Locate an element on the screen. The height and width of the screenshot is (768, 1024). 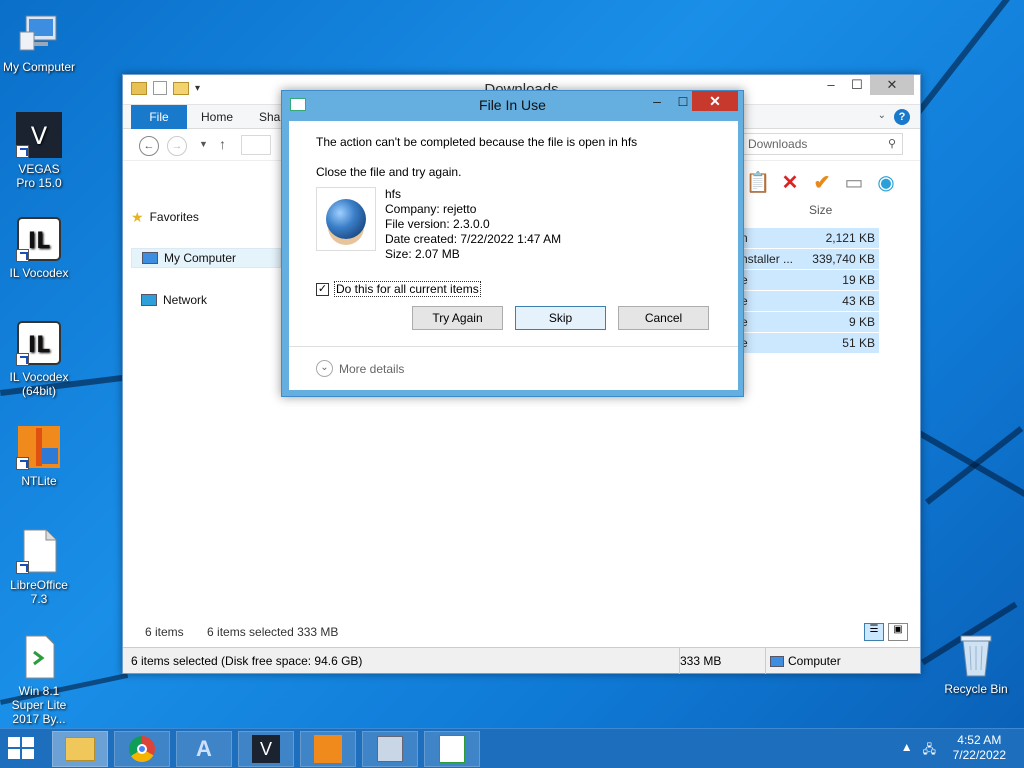
maximize-button: ☐ is located at coordinates (857, 85).